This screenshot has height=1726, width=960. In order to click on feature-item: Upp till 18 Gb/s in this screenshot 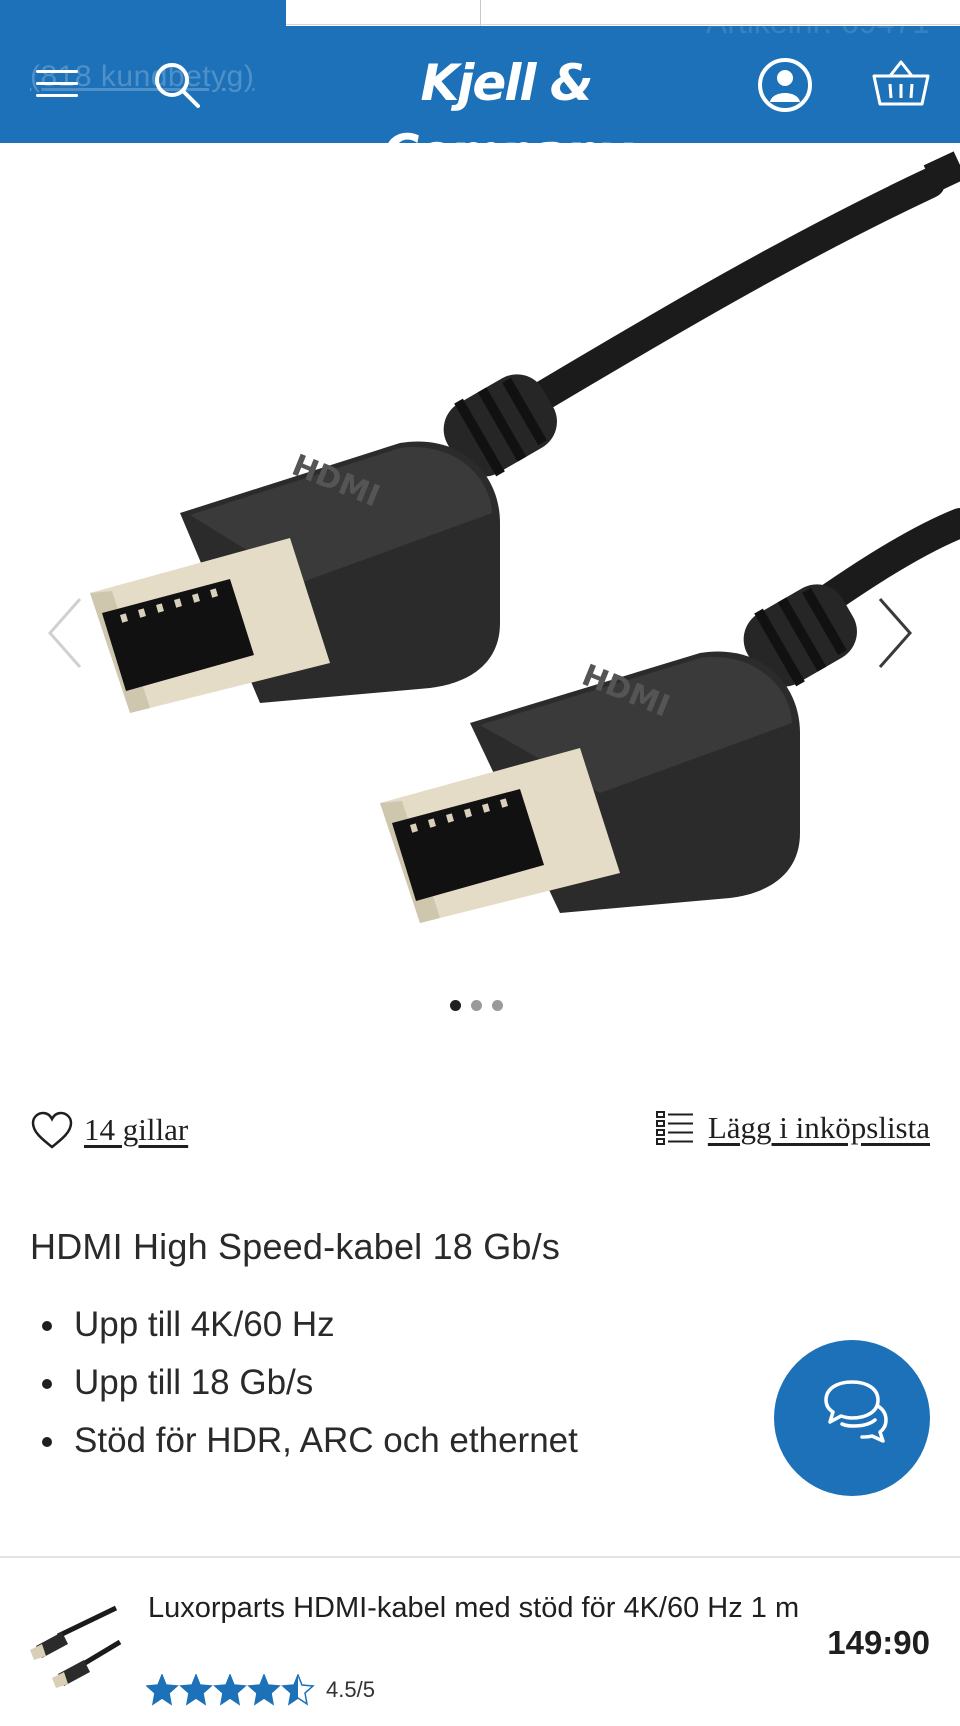, I will do `click(390, 1383)`.